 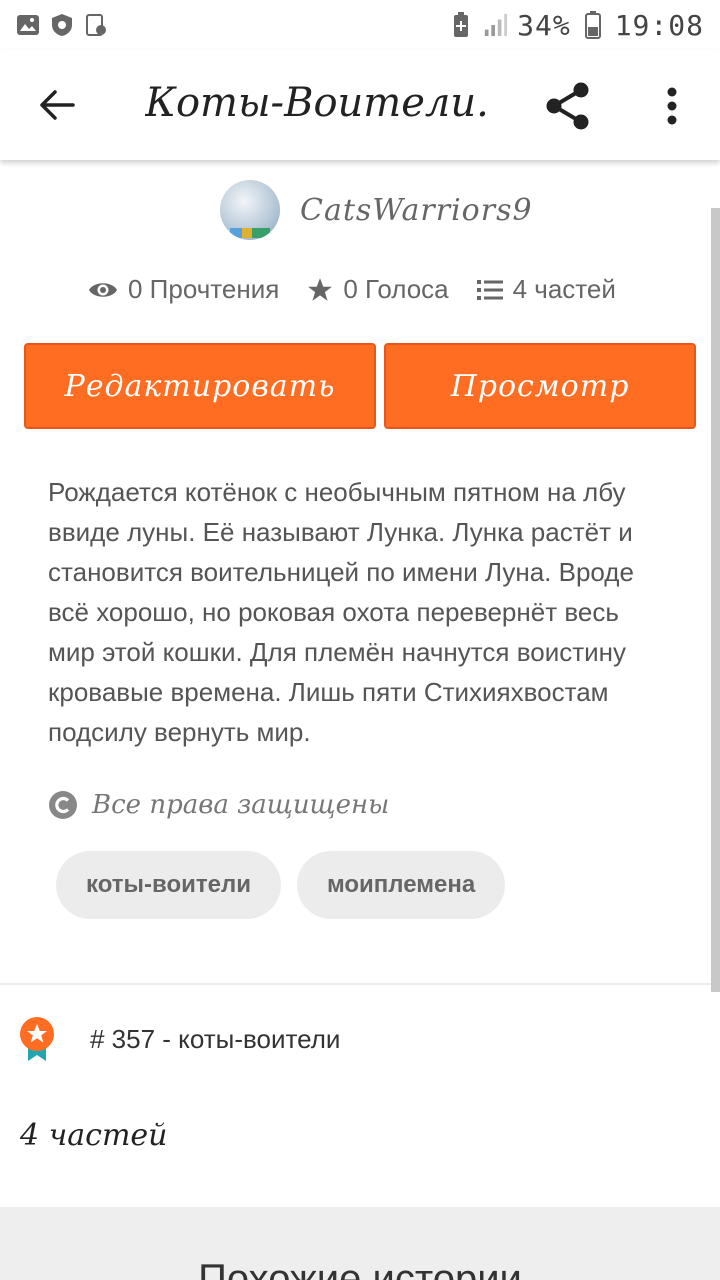 I want to click on status-left, so click(x=62, y=25).